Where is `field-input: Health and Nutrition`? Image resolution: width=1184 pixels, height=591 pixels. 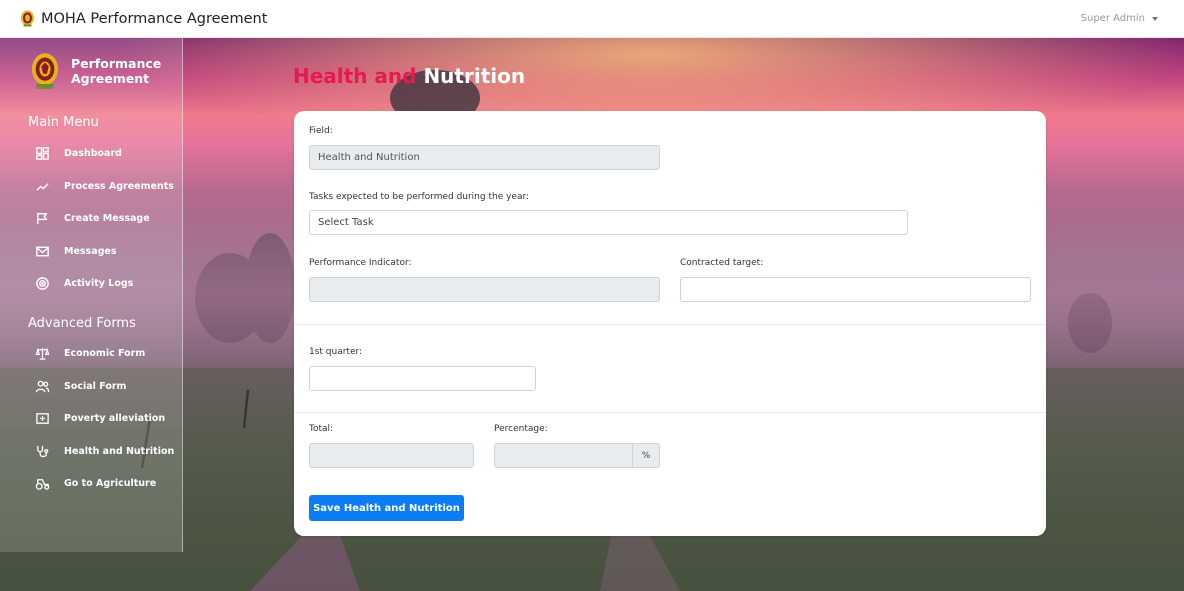
field-input: Health and Nutrition is located at coordinates (484, 157).